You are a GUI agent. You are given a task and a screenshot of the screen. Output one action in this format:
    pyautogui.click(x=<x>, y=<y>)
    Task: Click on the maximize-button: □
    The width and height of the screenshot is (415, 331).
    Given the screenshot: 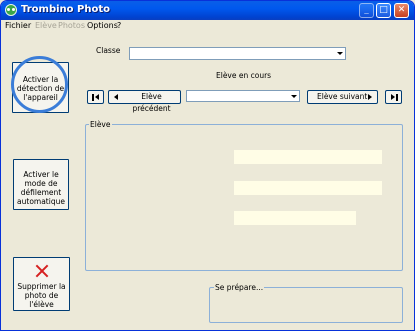 What is the action you would take?
    pyautogui.click(x=383, y=10)
    